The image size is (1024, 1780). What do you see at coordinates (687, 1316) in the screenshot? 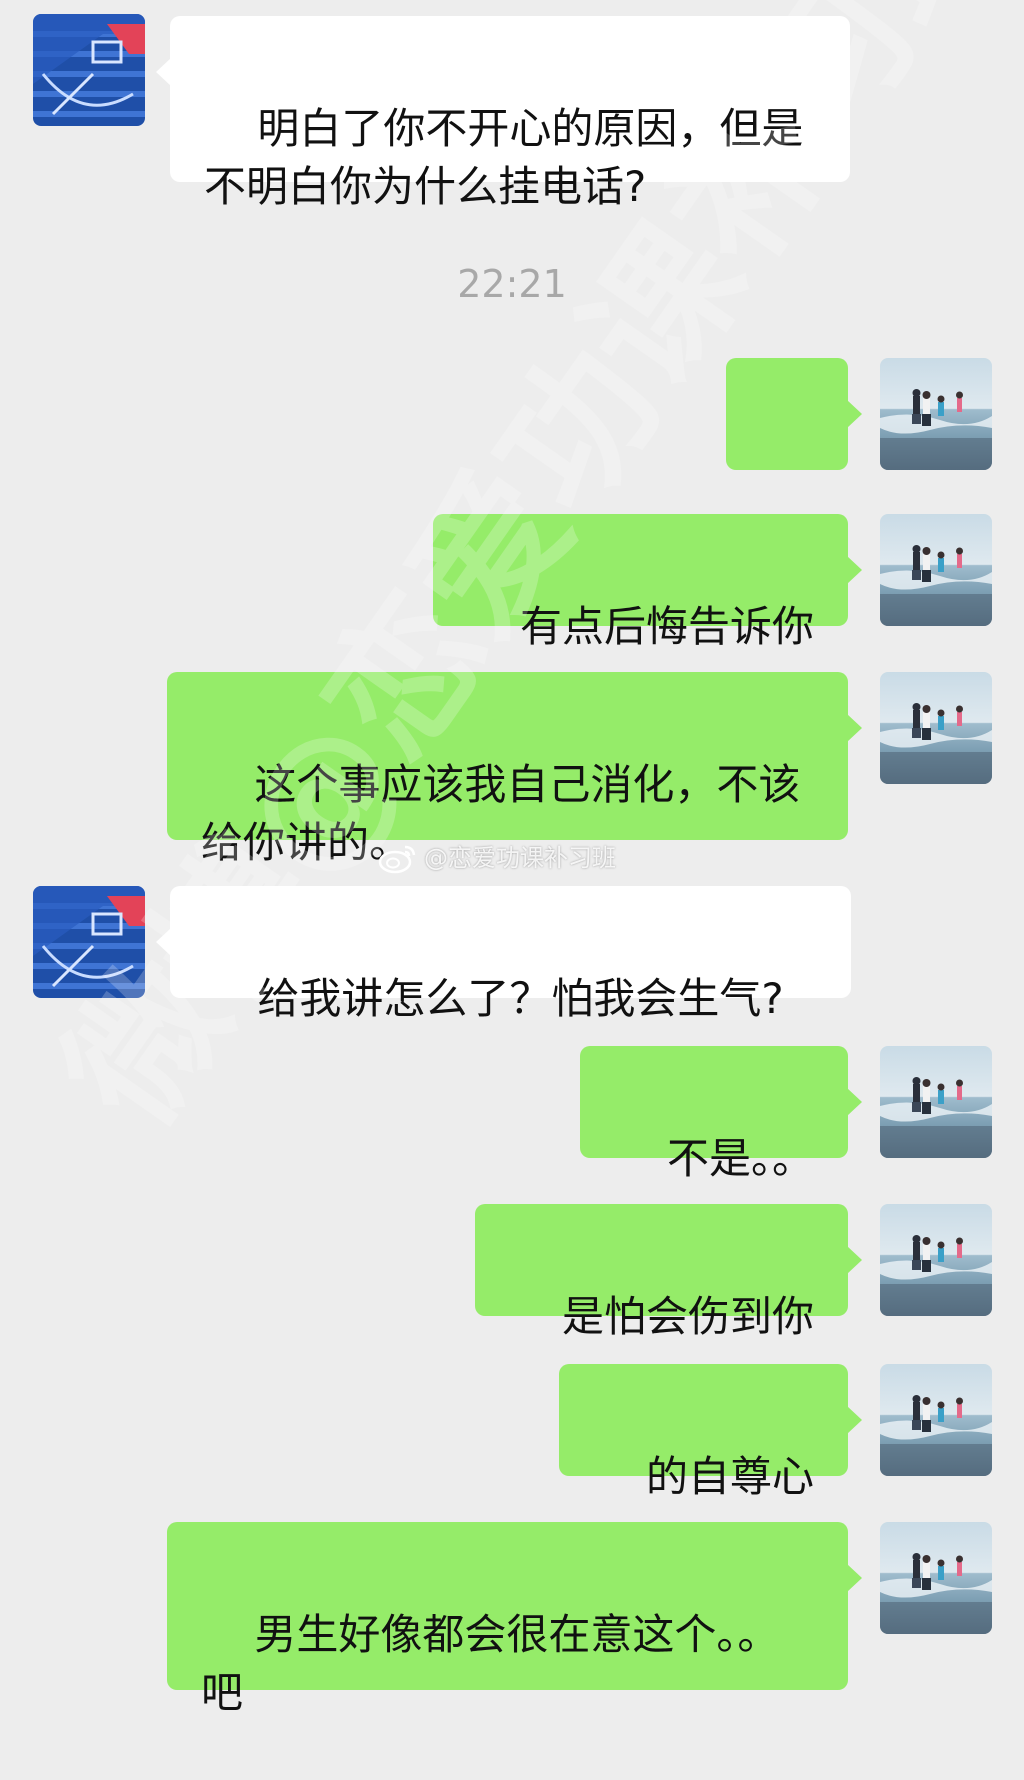
I see `message-text: 是怕会伤到你` at bounding box center [687, 1316].